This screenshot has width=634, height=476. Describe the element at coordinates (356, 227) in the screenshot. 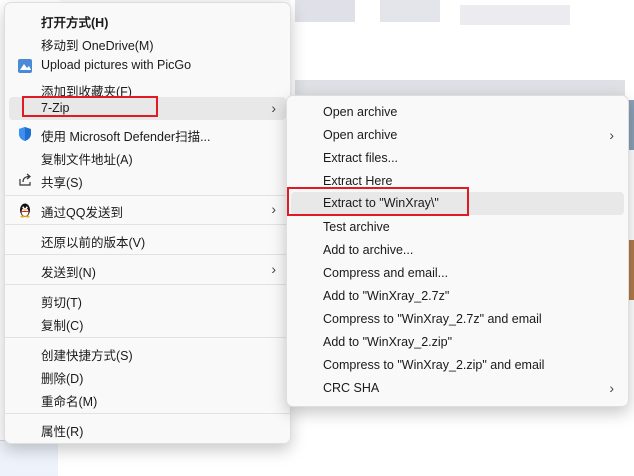

I see `menu-item-label: Test archive` at that location.